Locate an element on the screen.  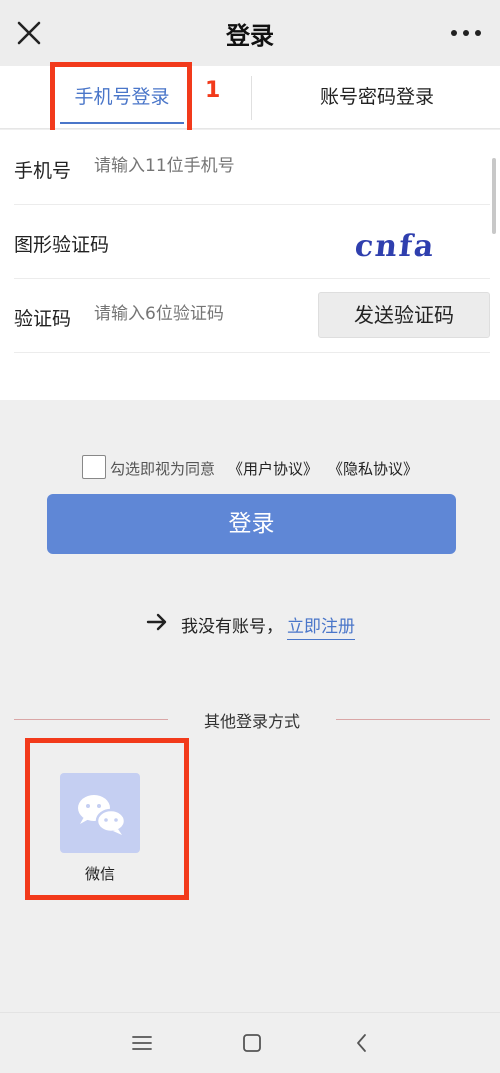
menu-icon is located at coordinates (142, 1043).